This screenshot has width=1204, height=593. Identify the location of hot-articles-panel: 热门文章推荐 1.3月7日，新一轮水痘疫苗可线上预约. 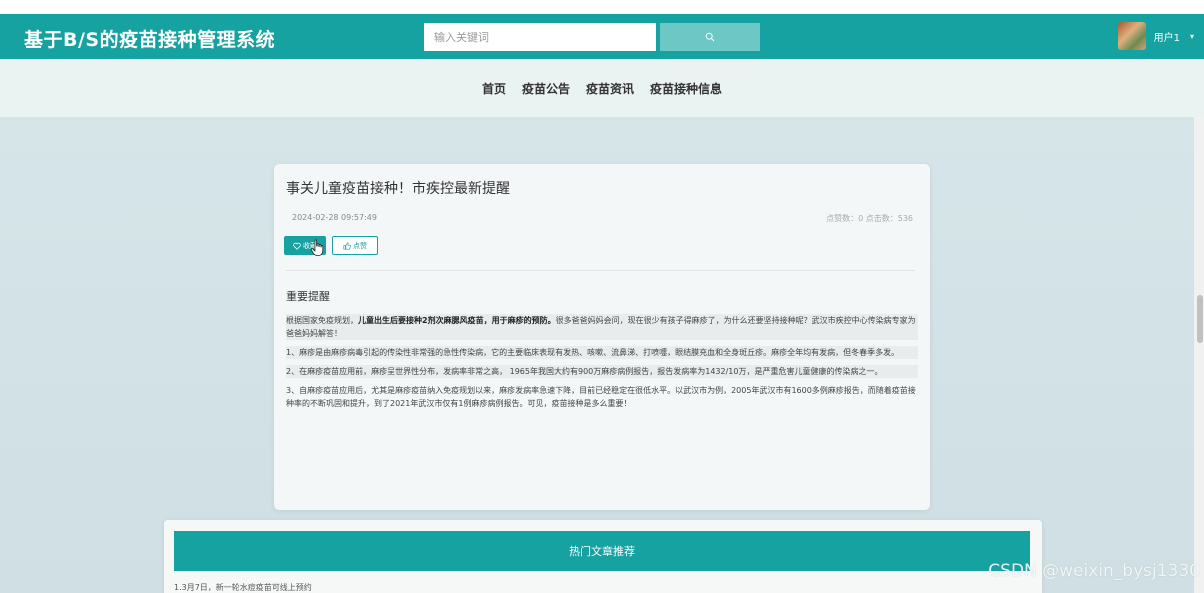
(603, 556).